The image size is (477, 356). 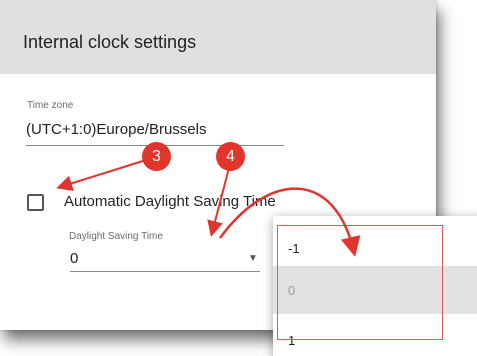 I want to click on dropdown-option-label: 1, so click(x=292, y=340).